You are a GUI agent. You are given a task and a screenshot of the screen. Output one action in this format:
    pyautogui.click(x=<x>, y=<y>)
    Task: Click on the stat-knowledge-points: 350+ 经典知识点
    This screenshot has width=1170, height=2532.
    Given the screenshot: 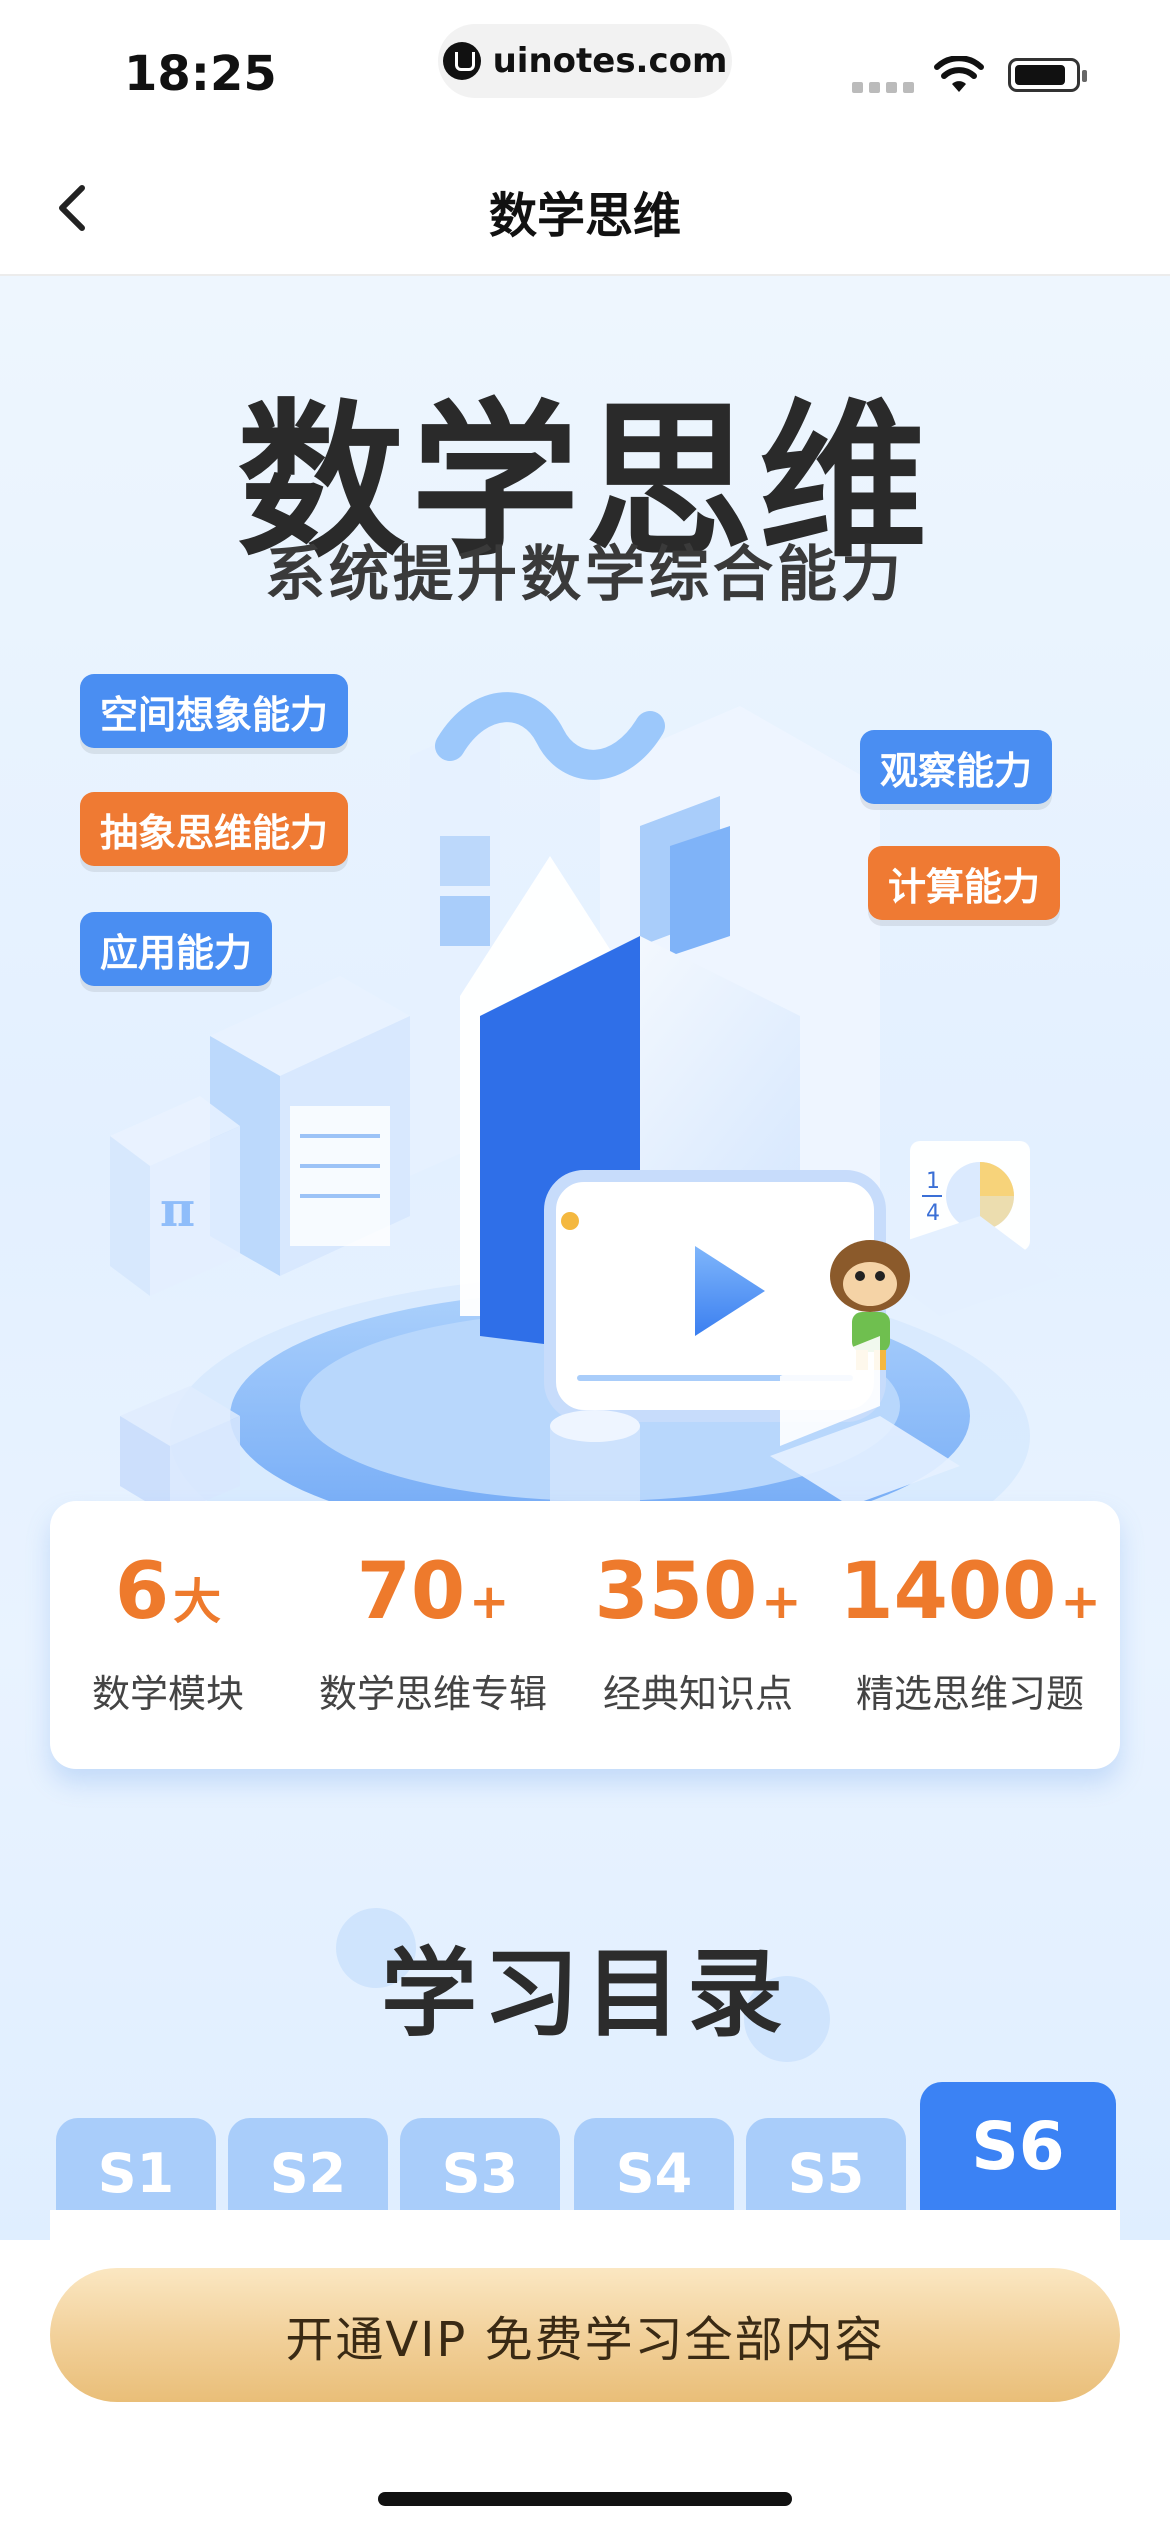 What is the action you would take?
    pyautogui.click(x=698, y=1631)
    